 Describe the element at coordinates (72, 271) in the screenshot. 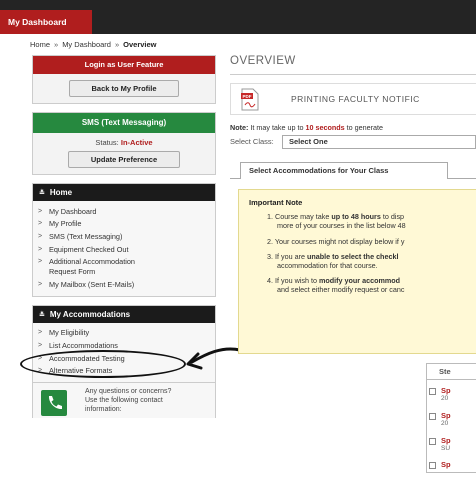

I see `nav-item-label: Request Form` at that location.